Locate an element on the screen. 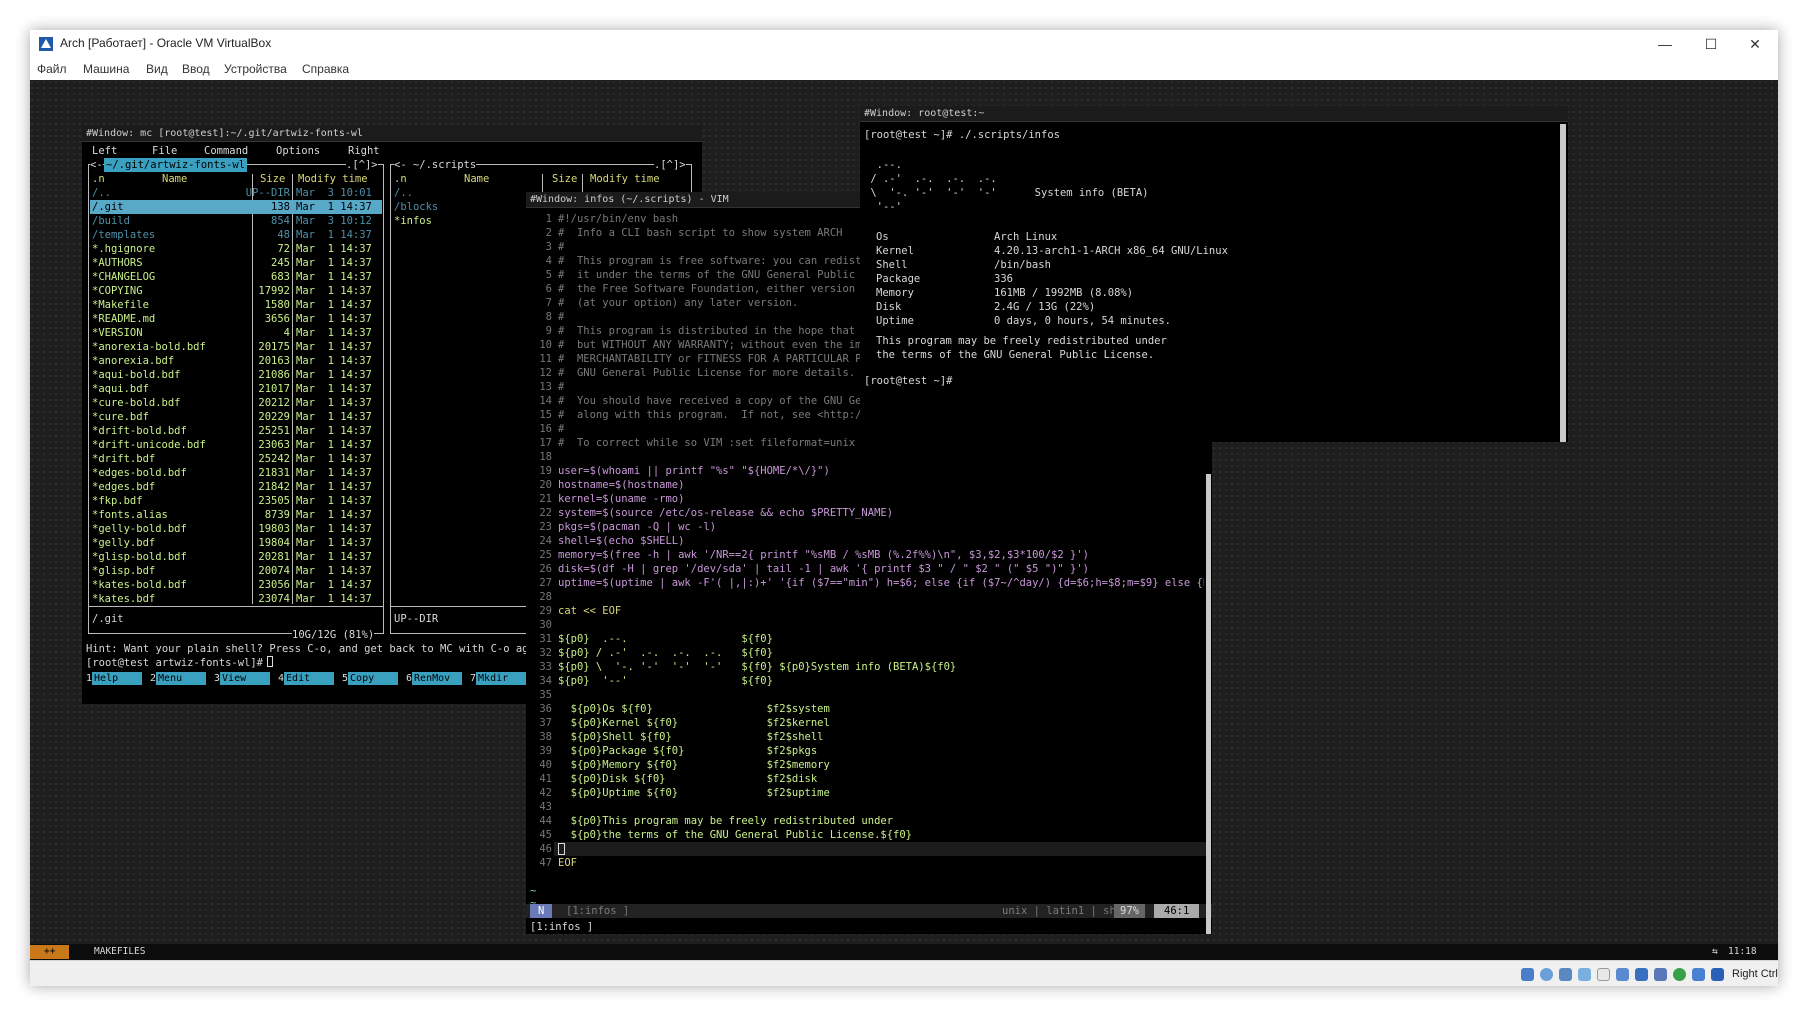 The width and height of the screenshot is (1810, 1016). file-row: *aqui-bold.bdf 21086 Mar 1 14:37 is located at coordinates (236, 375).